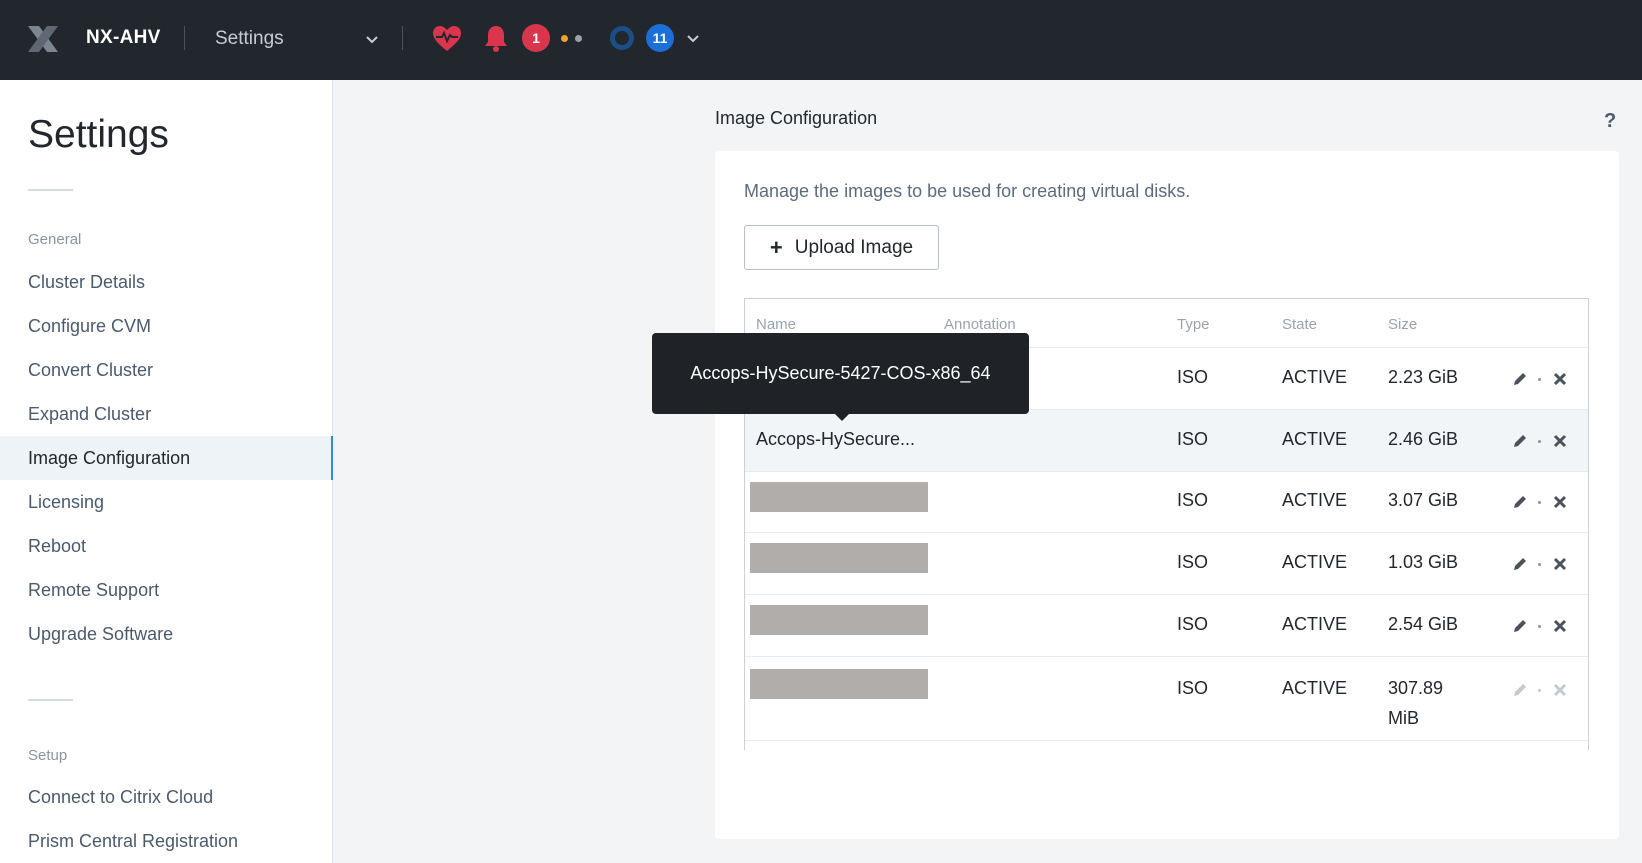 This screenshot has width=1642, height=863. I want to click on image-size: 2.46 GiB, so click(1423, 439).